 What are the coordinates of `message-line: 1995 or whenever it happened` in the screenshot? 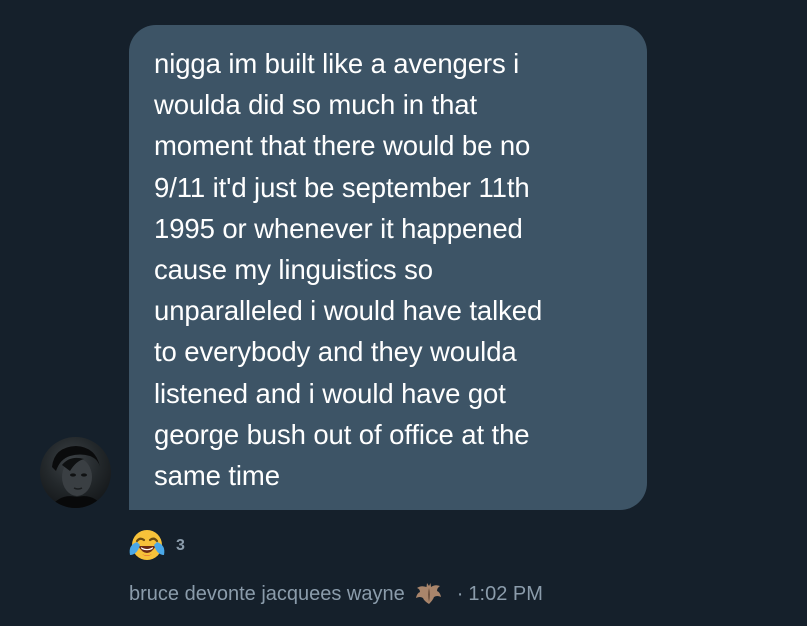 It's located at (338, 228).